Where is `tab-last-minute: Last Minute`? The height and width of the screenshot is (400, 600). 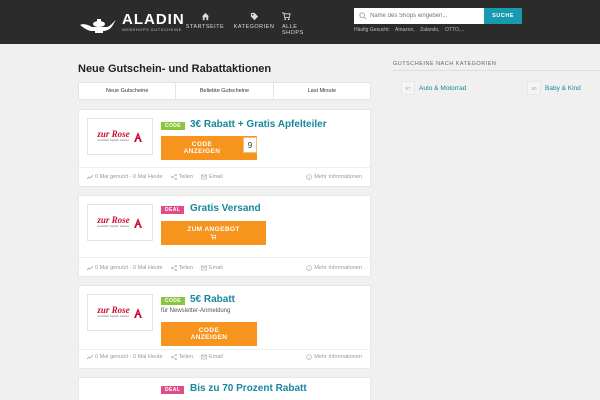 tab-last-minute: Last Minute is located at coordinates (322, 91).